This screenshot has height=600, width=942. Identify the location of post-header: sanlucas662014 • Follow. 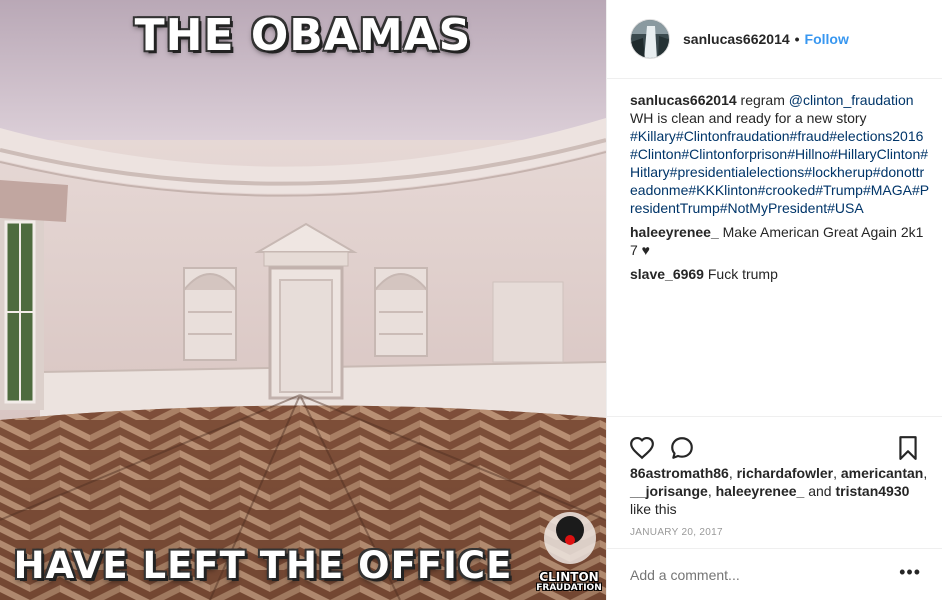
(774, 39).